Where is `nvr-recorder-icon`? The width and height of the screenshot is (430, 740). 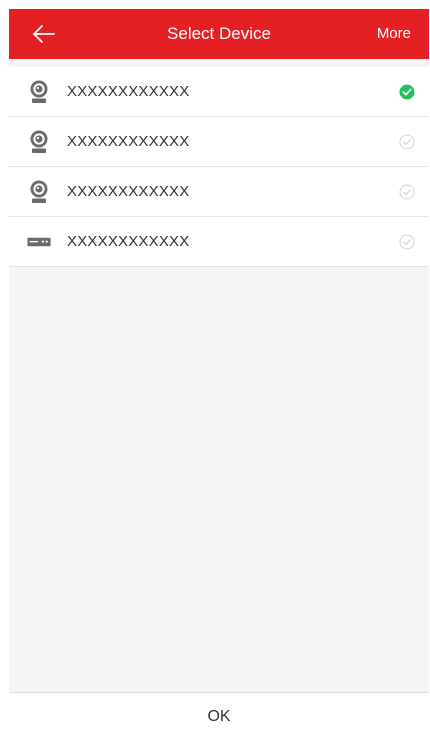 nvr-recorder-icon is located at coordinates (39, 242).